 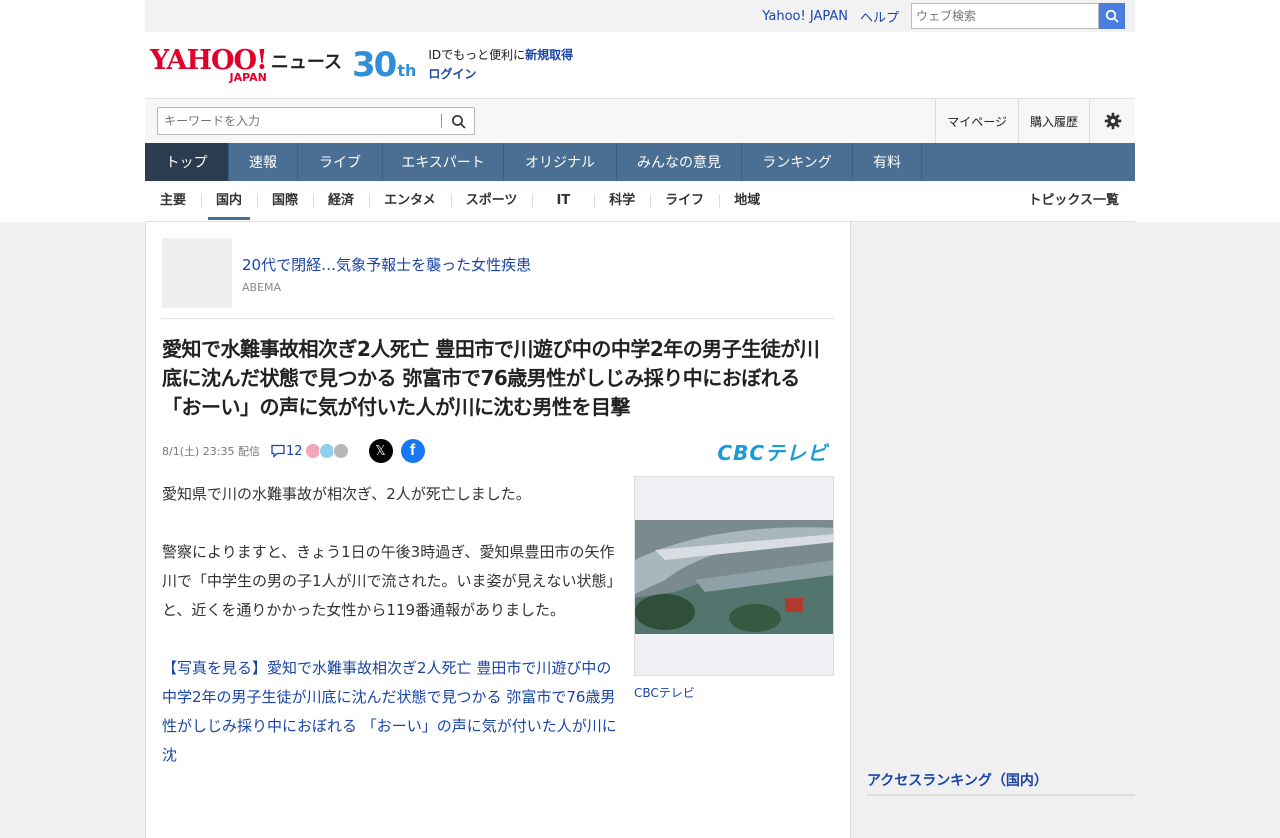 I want to click on category-science: 科学, so click(x=622, y=201).